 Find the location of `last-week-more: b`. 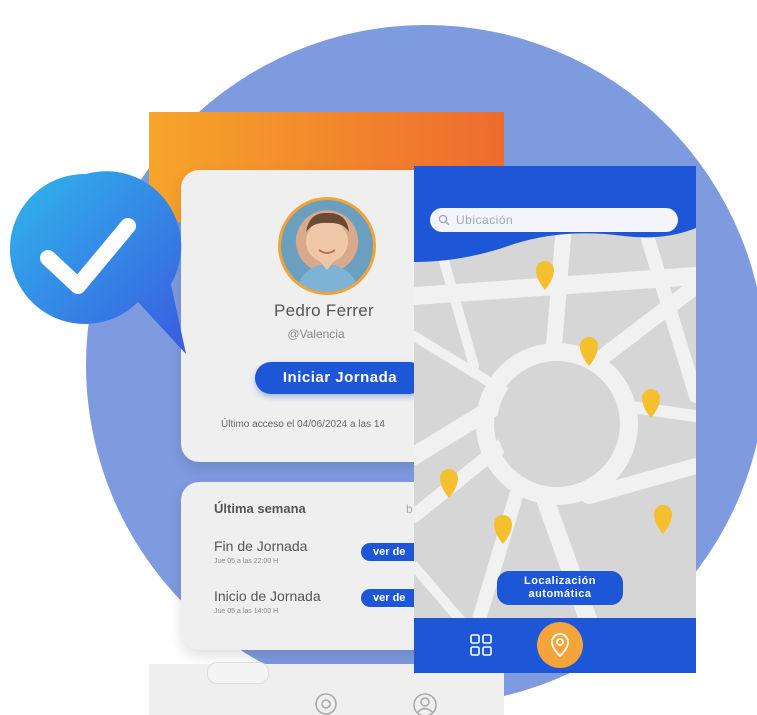

last-week-more: b is located at coordinates (409, 509).